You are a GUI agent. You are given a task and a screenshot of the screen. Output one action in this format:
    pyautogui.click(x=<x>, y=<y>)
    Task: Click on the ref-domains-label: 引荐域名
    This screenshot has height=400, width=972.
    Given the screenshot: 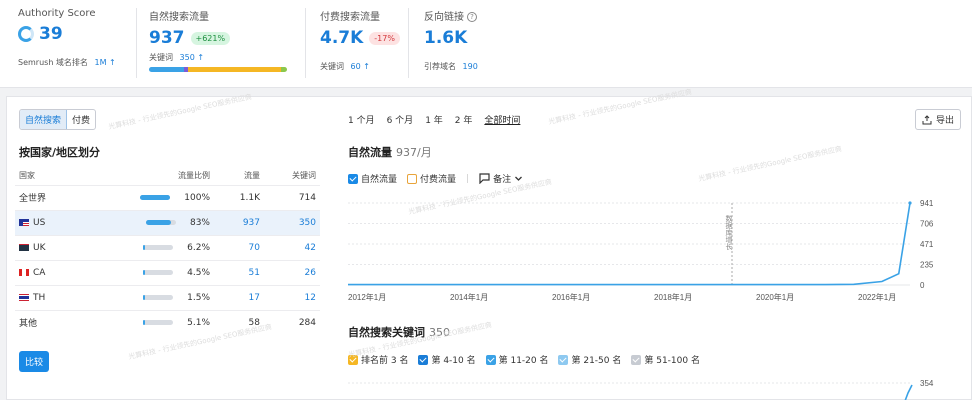 What is the action you would take?
    pyautogui.click(x=440, y=66)
    